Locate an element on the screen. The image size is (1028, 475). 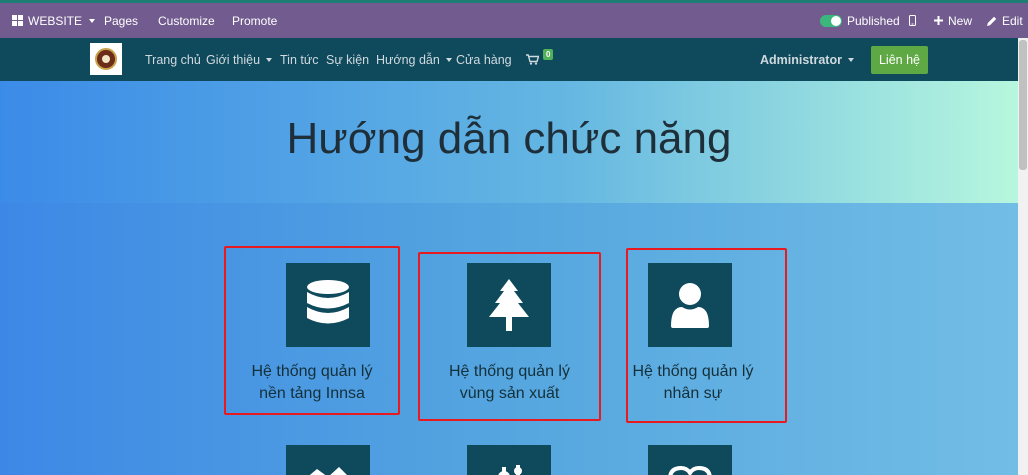
nav-item-home: Trang chủ is located at coordinates (173, 59).